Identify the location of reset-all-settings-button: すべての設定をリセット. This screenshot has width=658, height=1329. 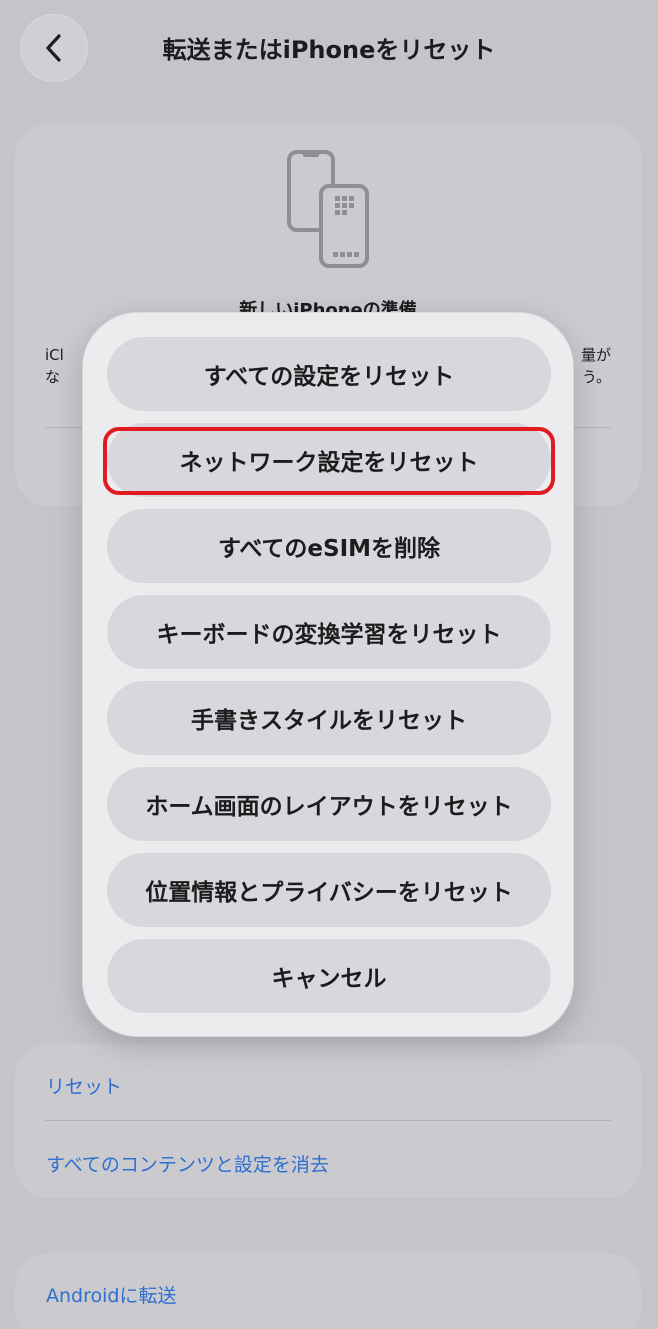
(329, 374).